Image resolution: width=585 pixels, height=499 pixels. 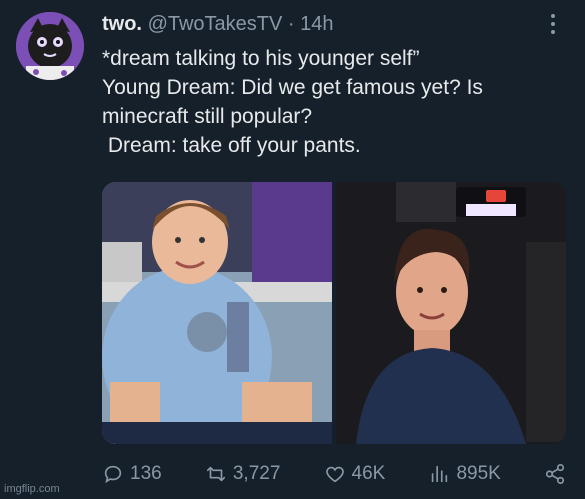 I want to click on heart-icon, so click(x=334, y=474).